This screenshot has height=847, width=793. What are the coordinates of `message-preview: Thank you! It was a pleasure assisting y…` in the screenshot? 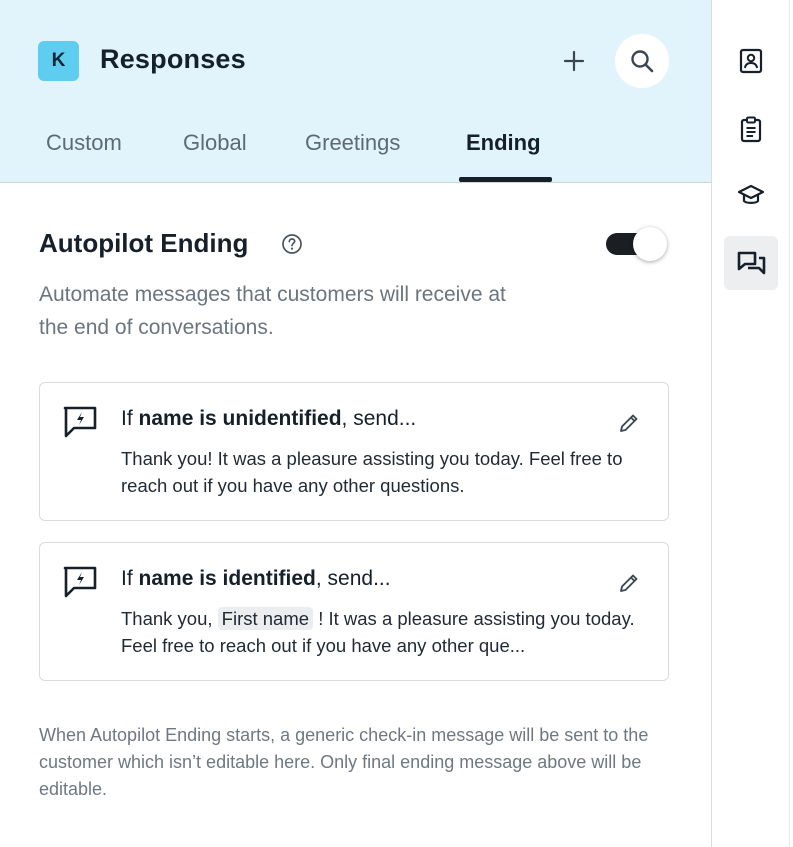 It's located at (372, 472).